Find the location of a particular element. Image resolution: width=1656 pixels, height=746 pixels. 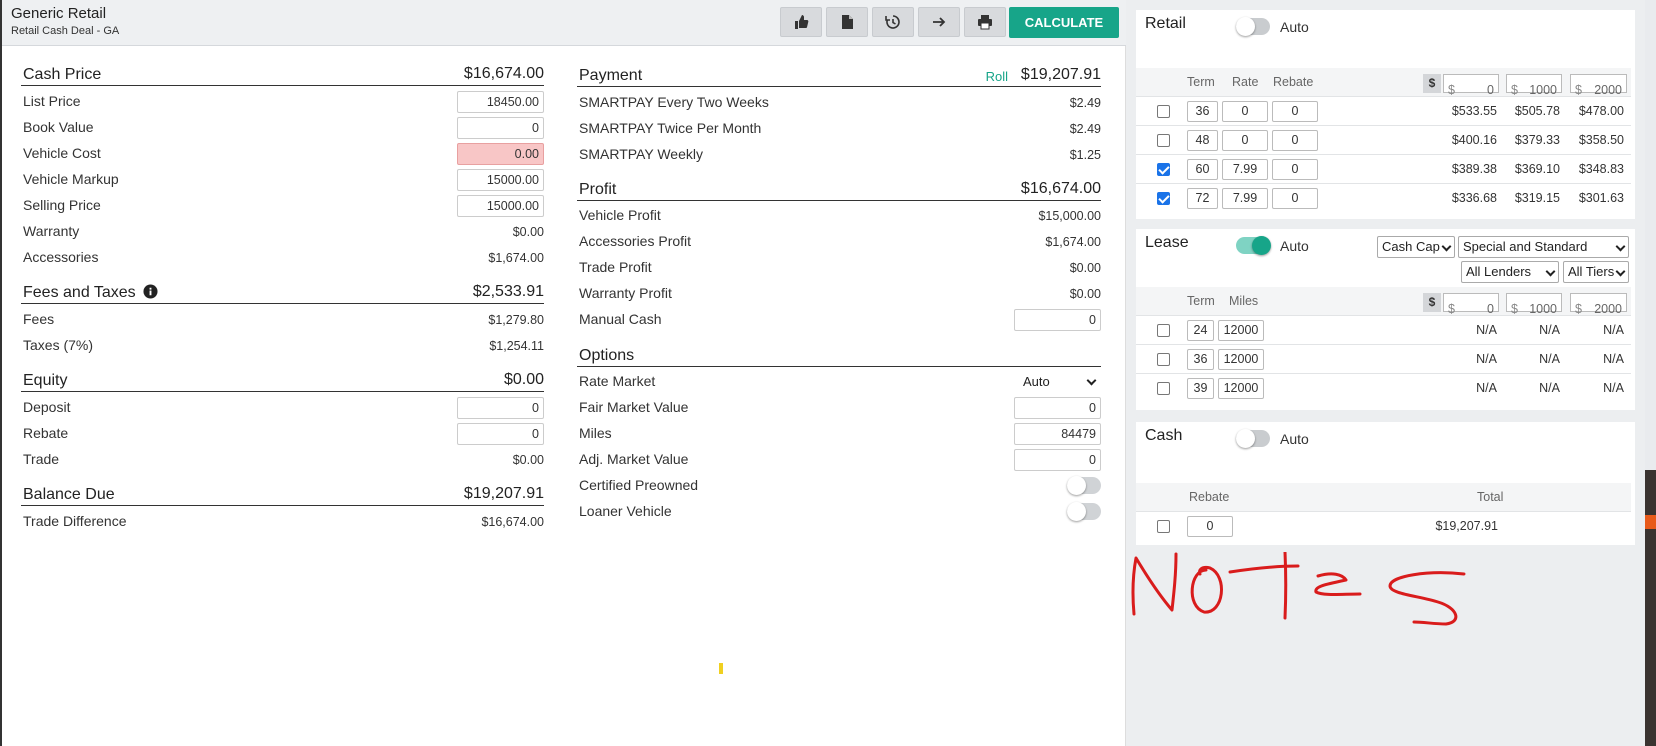

cash-row-checkbox is located at coordinates (1163, 526).